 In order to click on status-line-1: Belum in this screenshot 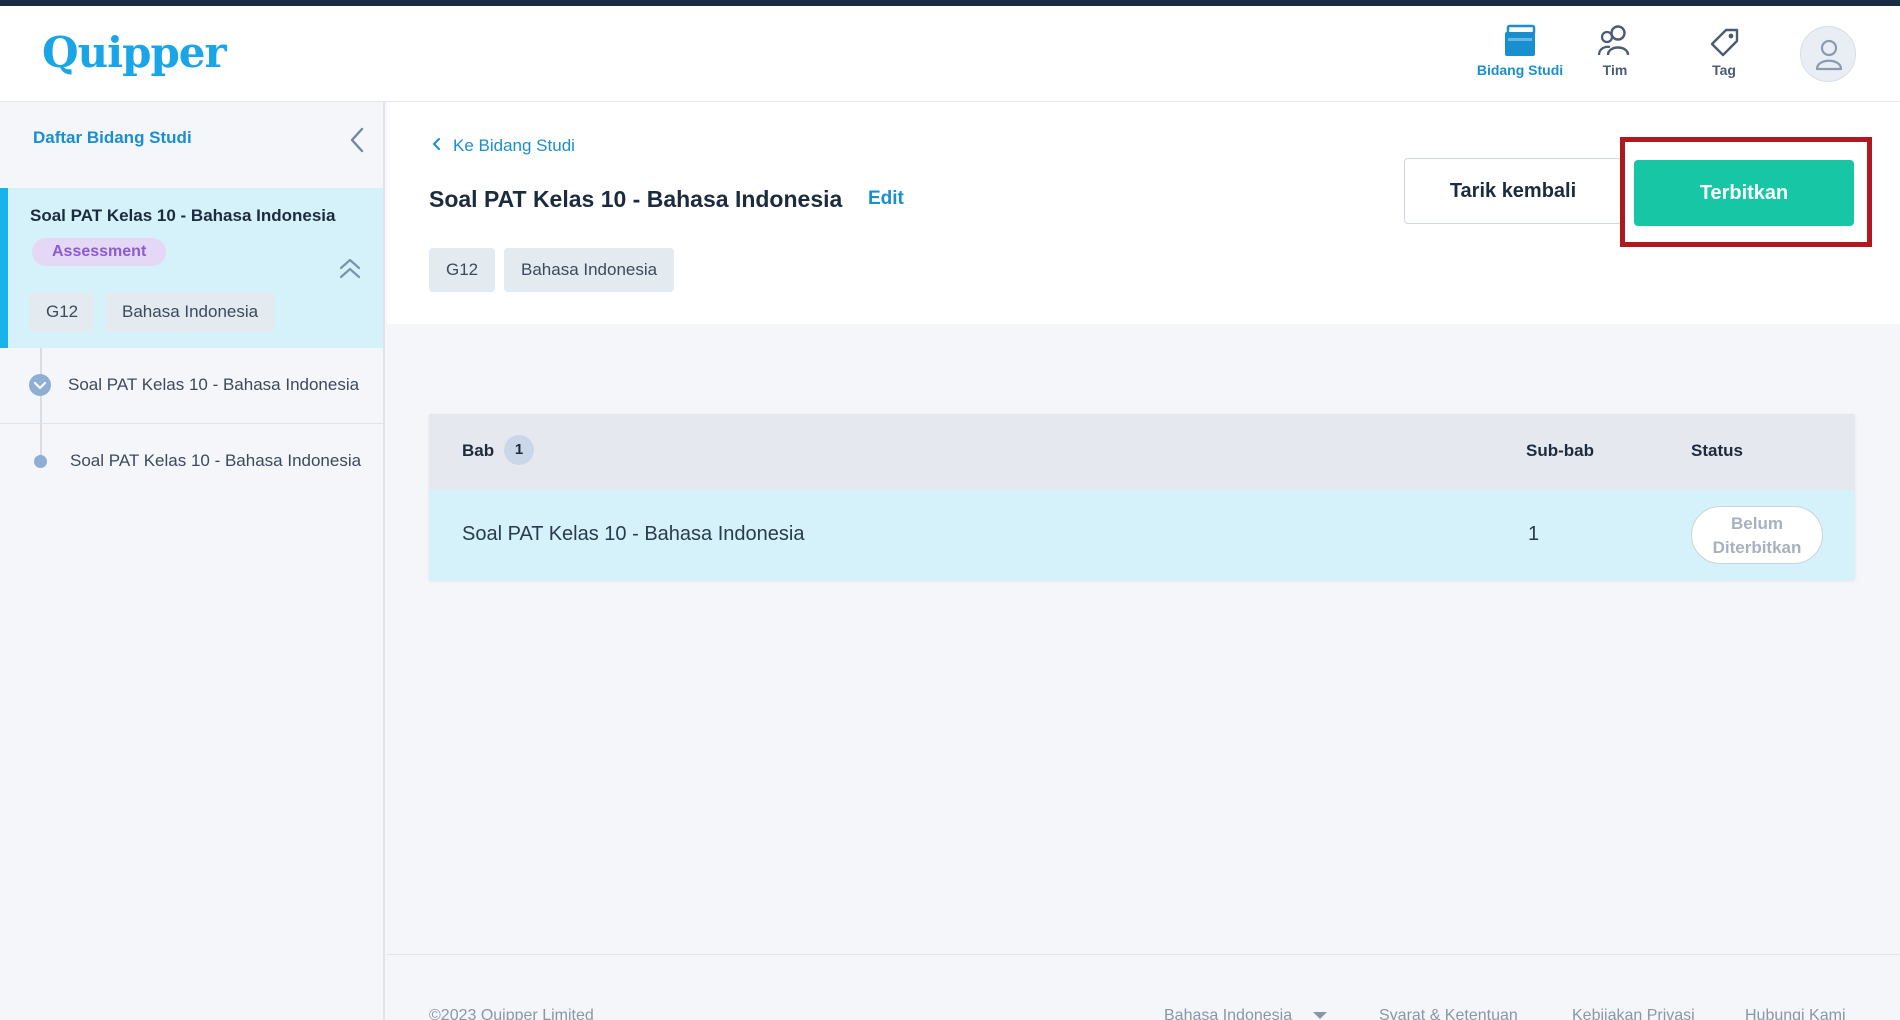, I will do `click(1757, 523)`.